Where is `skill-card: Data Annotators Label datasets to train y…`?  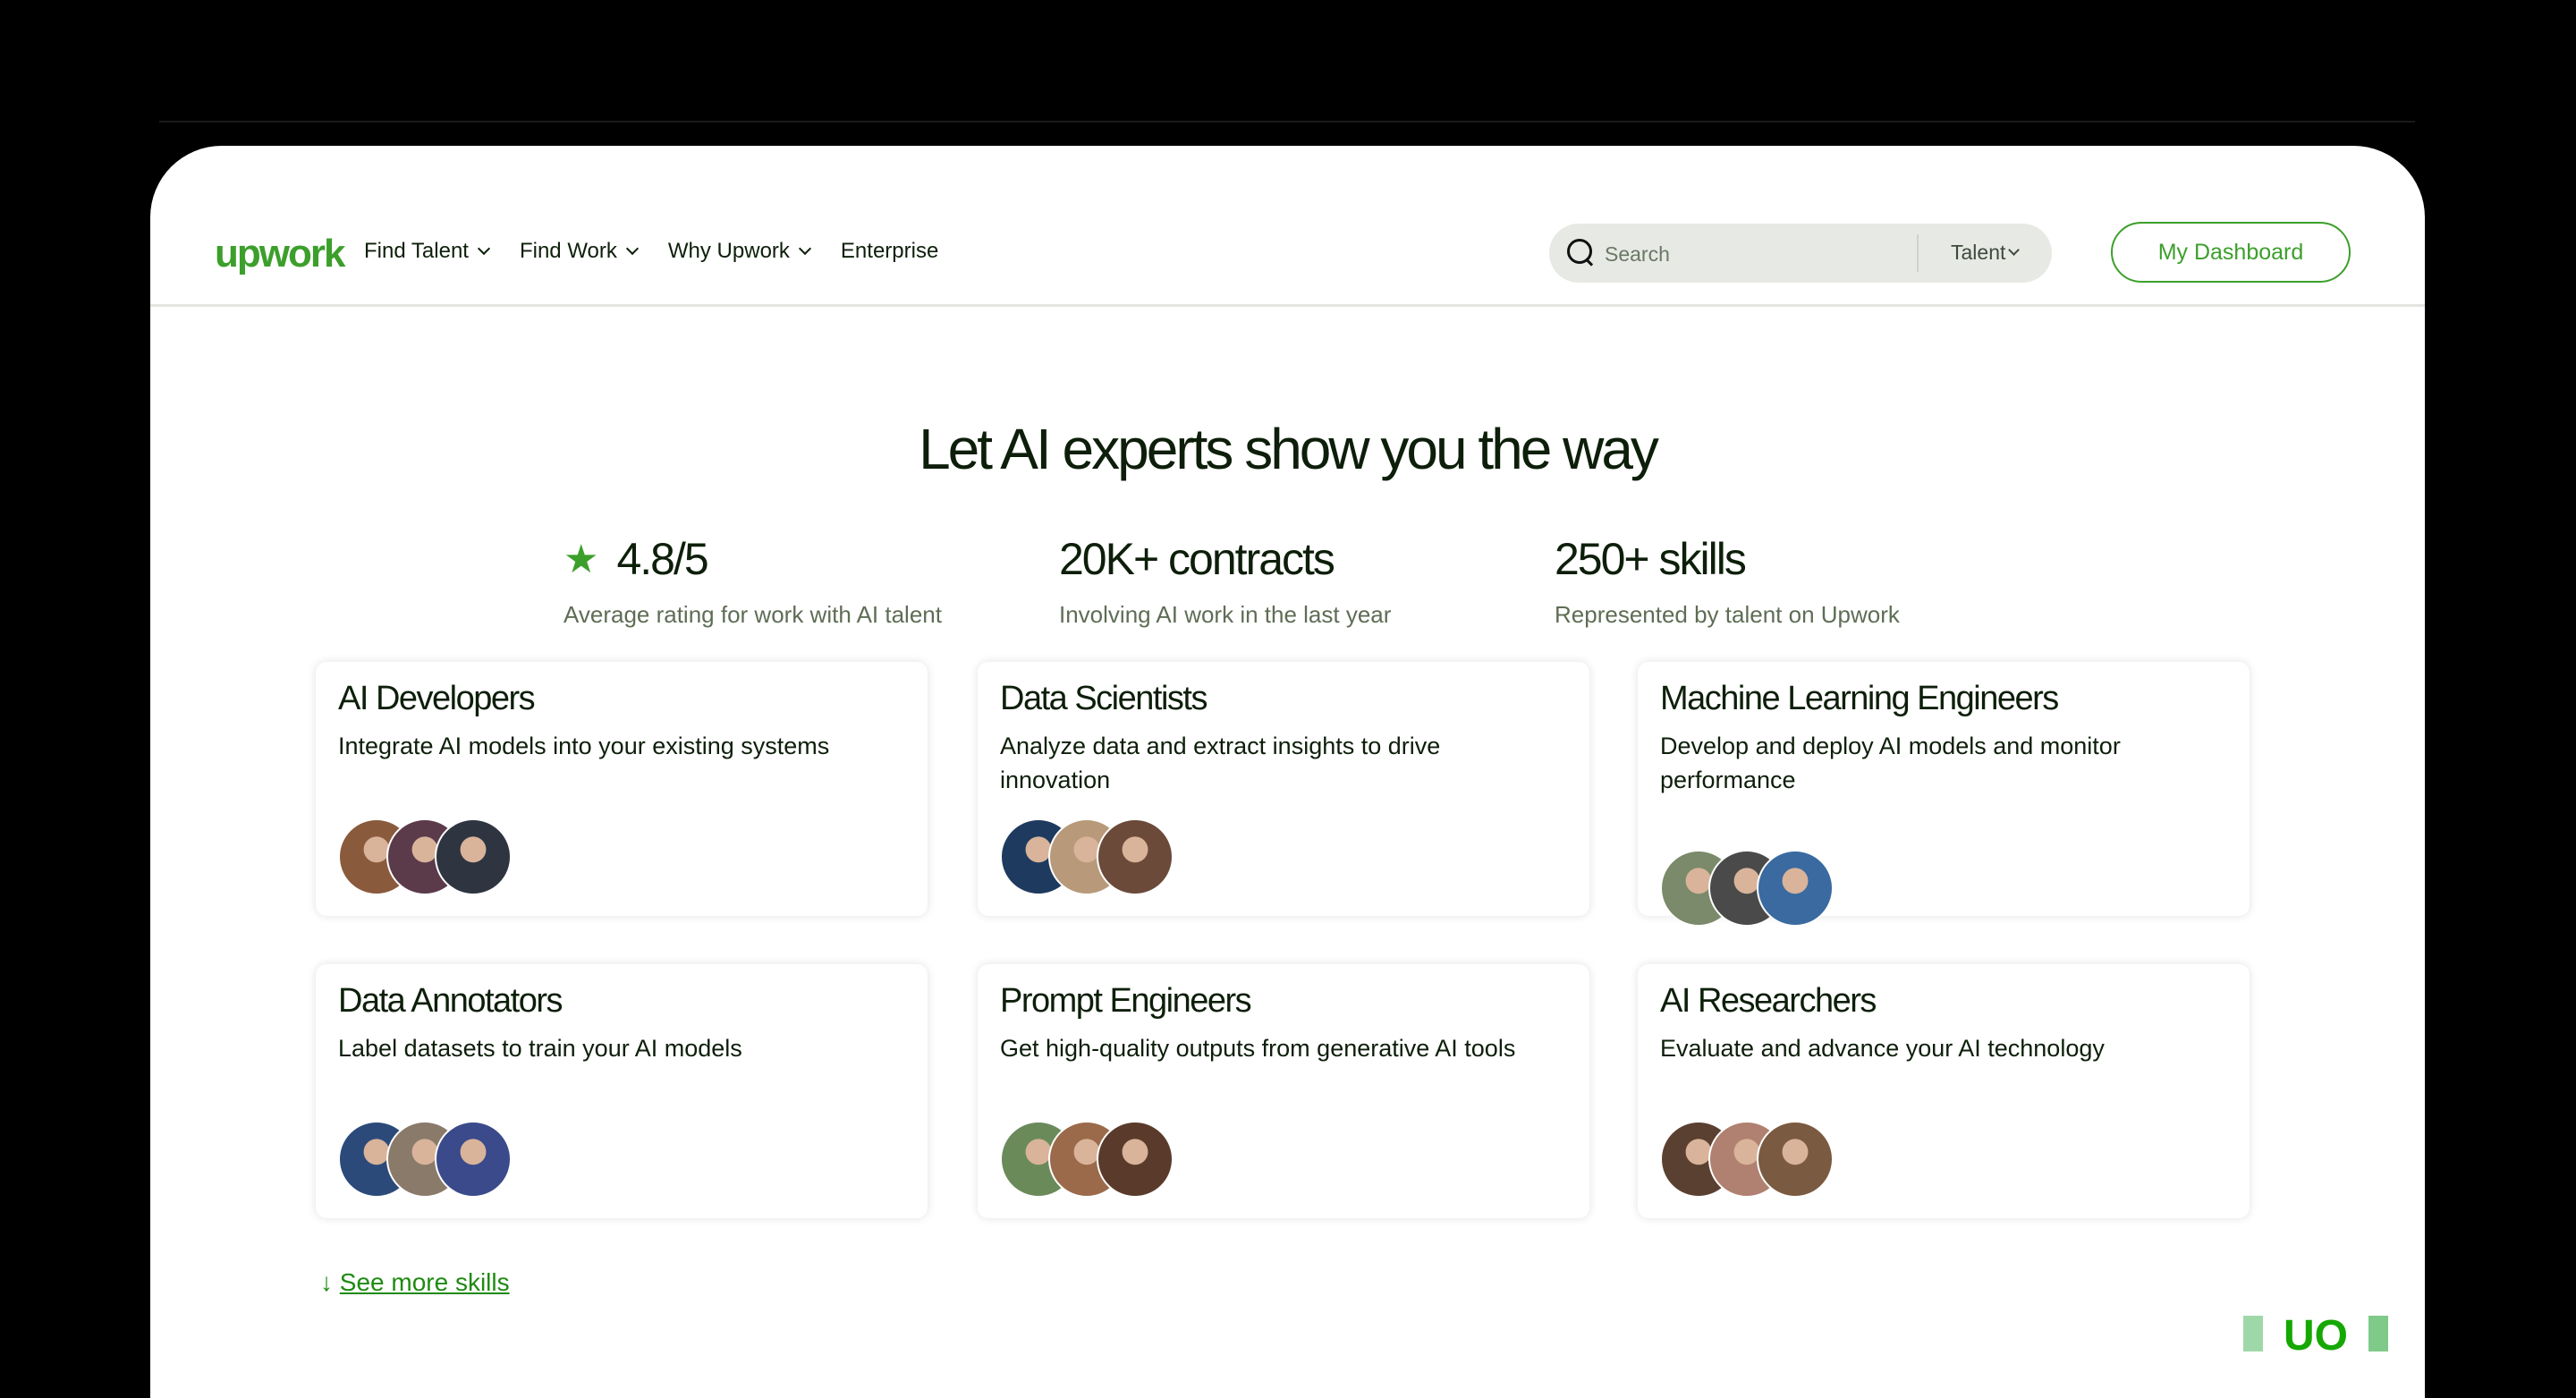 skill-card: Data Annotators Label datasets to train y… is located at coordinates (622, 1091).